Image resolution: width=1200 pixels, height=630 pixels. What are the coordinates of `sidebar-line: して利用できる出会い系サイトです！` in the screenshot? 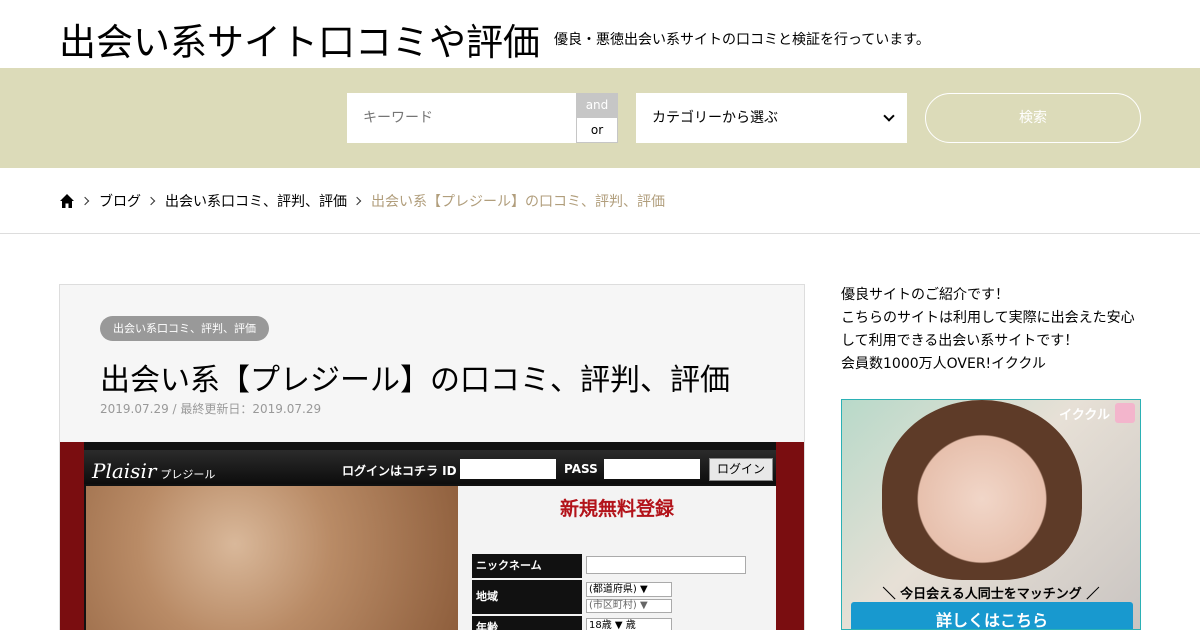 It's located at (960, 341).